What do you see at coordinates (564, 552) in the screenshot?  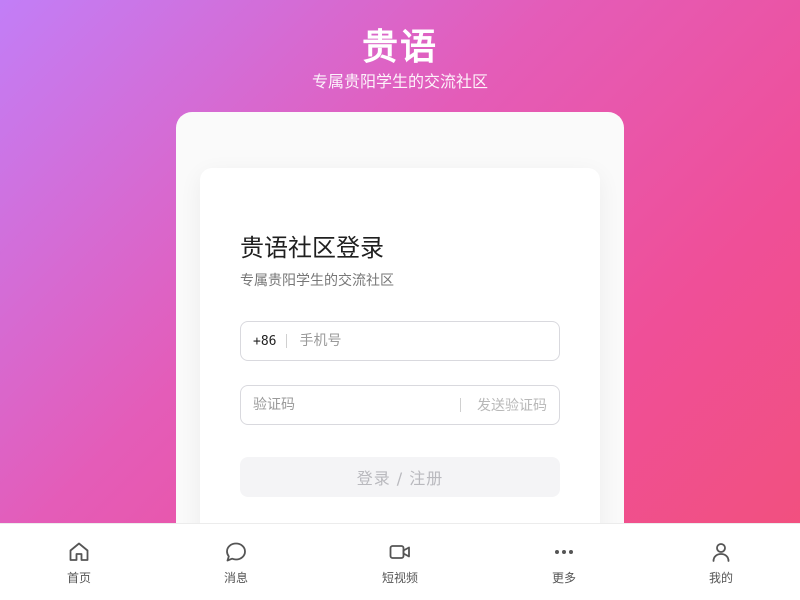 I see `more-icon` at bounding box center [564, 552].